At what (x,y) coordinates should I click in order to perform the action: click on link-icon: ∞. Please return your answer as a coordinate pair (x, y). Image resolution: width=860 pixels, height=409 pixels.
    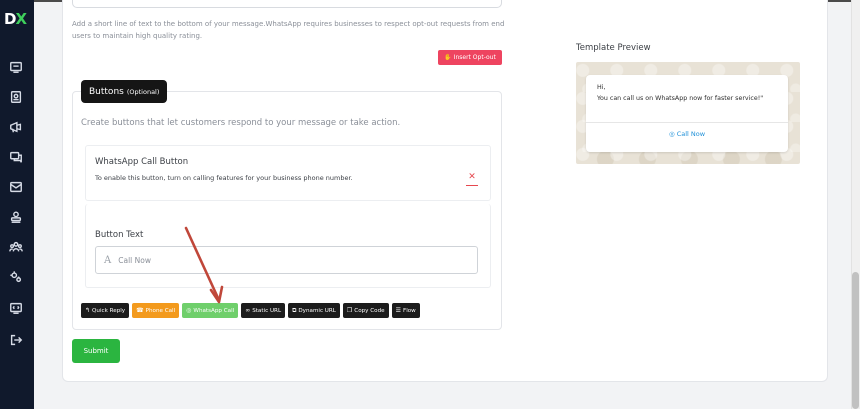
    Looking at the image, I should click on (248, 310).